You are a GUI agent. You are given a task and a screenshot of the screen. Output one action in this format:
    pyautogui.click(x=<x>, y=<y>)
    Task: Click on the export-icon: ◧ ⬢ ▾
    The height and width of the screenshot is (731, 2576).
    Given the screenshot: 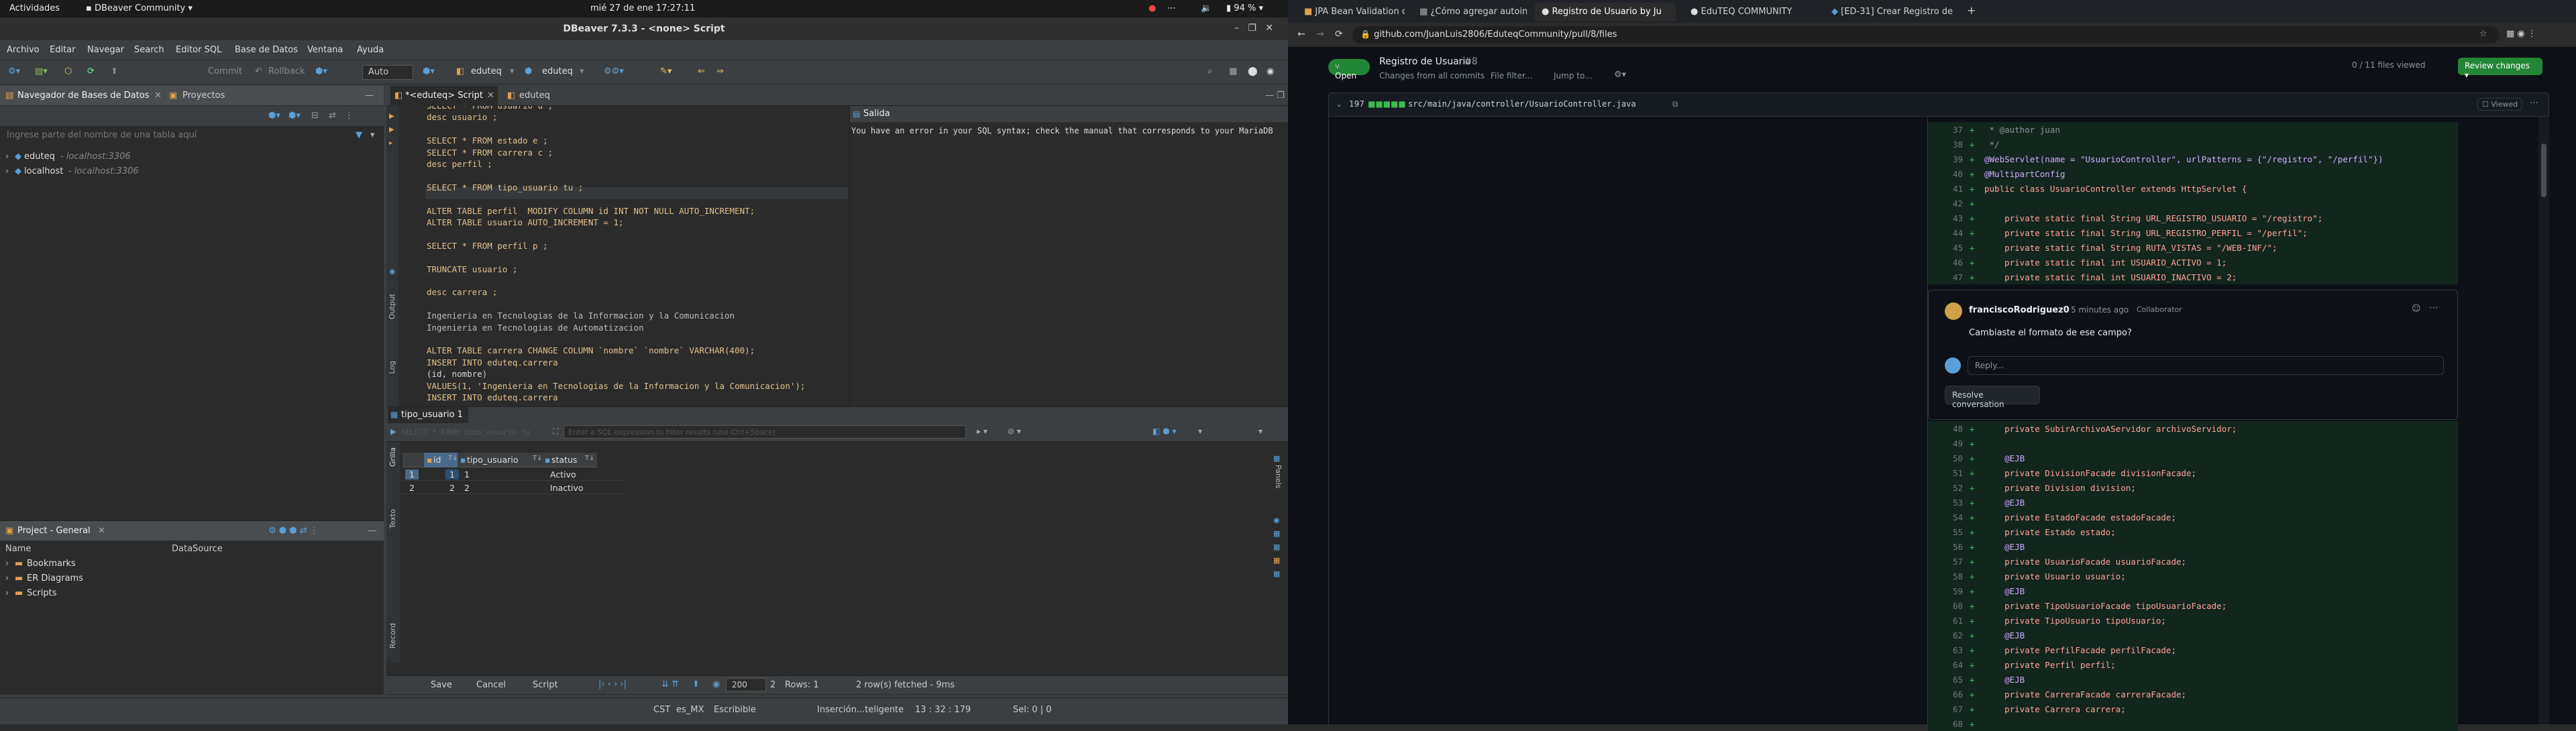 What is the action you would take?
    pyautogui.click(x=1164, y=431)
    